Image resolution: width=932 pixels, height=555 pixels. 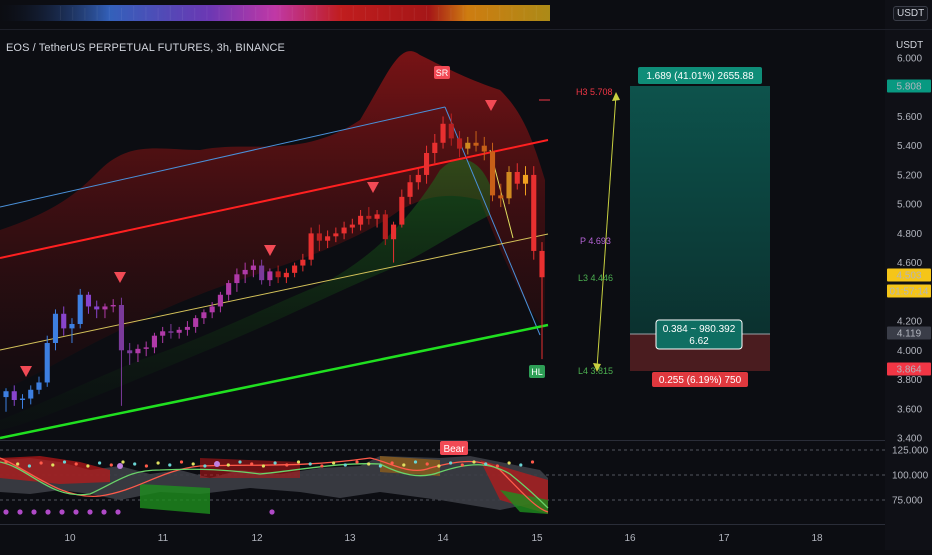 I want to click on pivot-level-label: H3 5.708, so click(x=594, y=92).